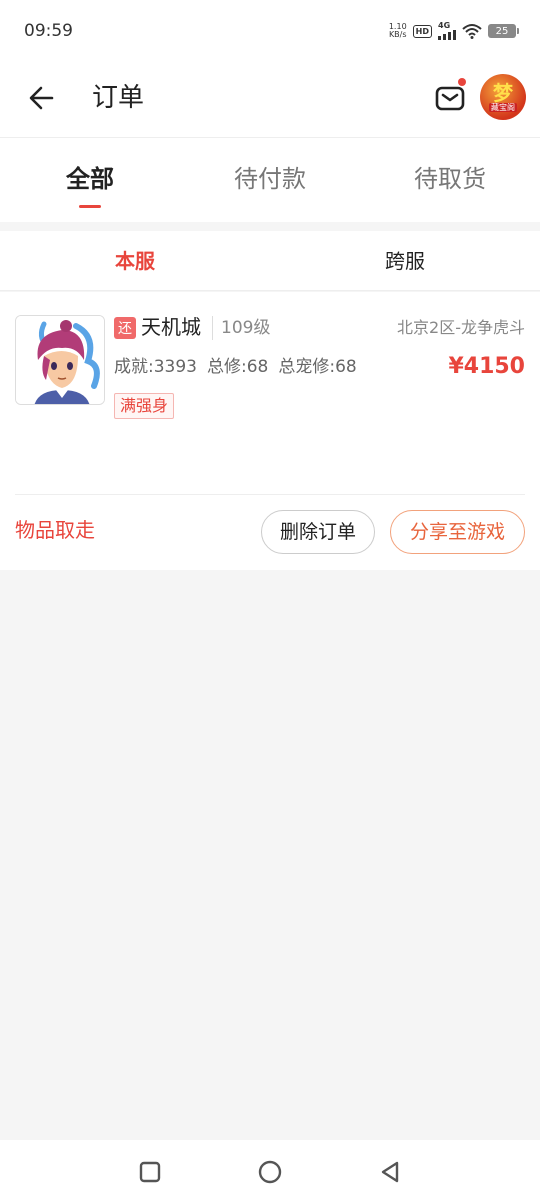 The width and height of the screenshot is (540, 1204). What do you see at coordinates (270, 494) in the screenshot?
I see `divider` at bounding box center [270, 494].